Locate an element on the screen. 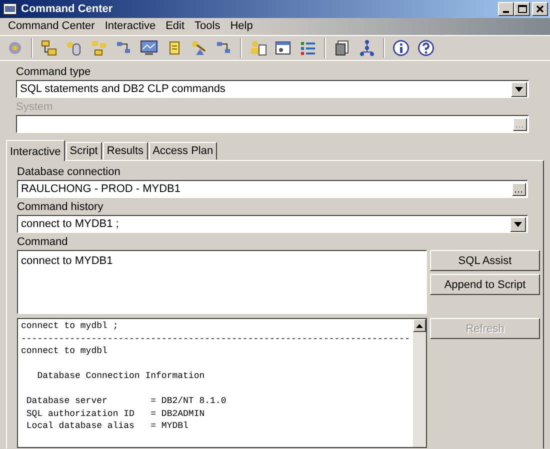 The height and width of the screenshot is (449, 550). monitor-icon is located at coordinates (149, 48).